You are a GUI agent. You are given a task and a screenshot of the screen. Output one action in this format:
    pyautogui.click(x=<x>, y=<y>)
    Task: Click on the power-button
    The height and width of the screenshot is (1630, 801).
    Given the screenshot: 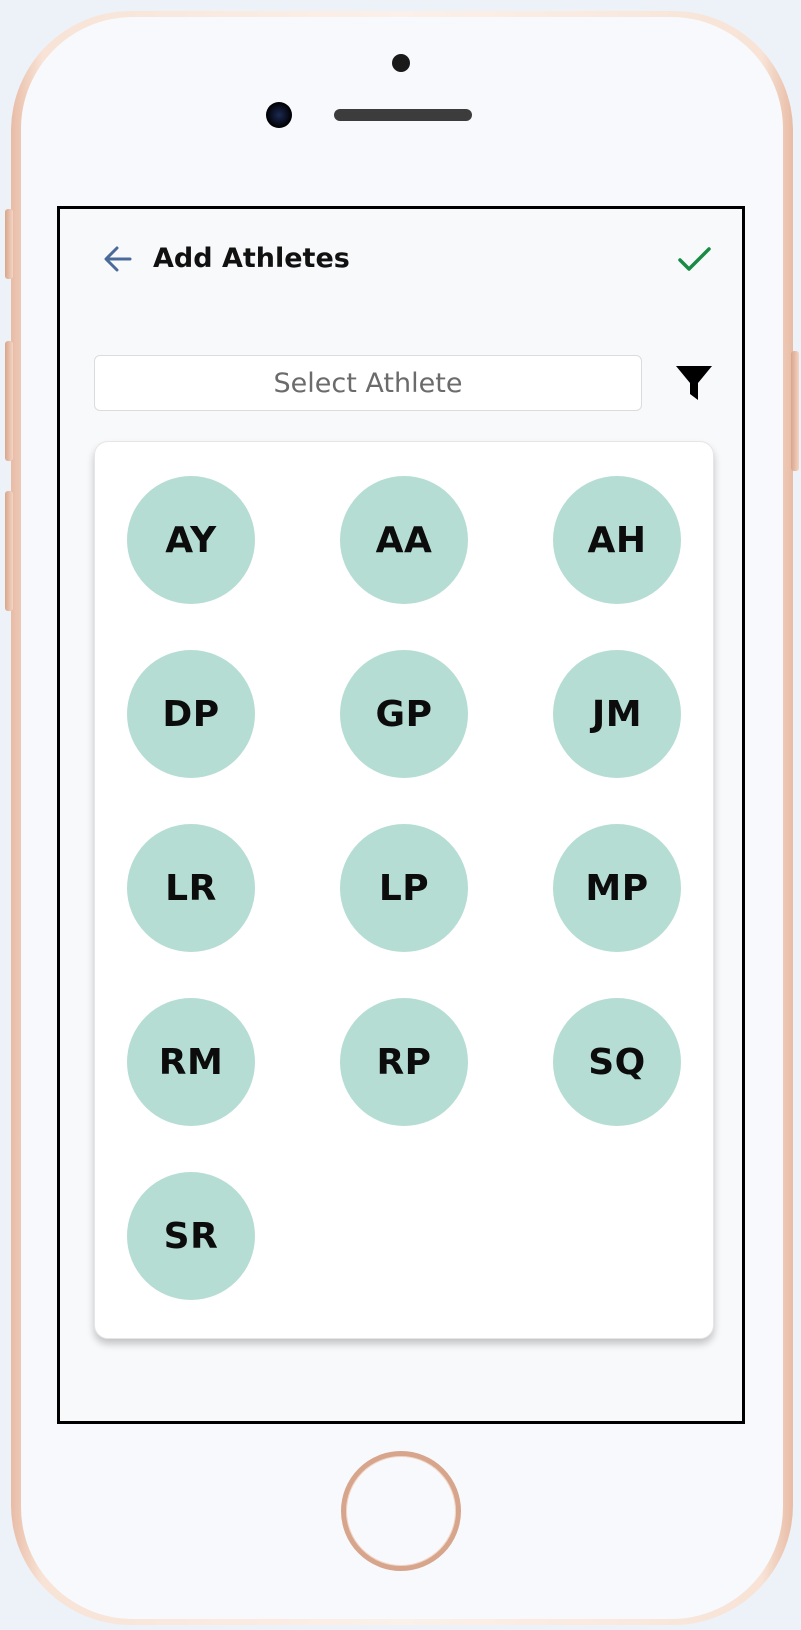 What is the action you would take?
    pyautogui.click(x=795, y=411)
    